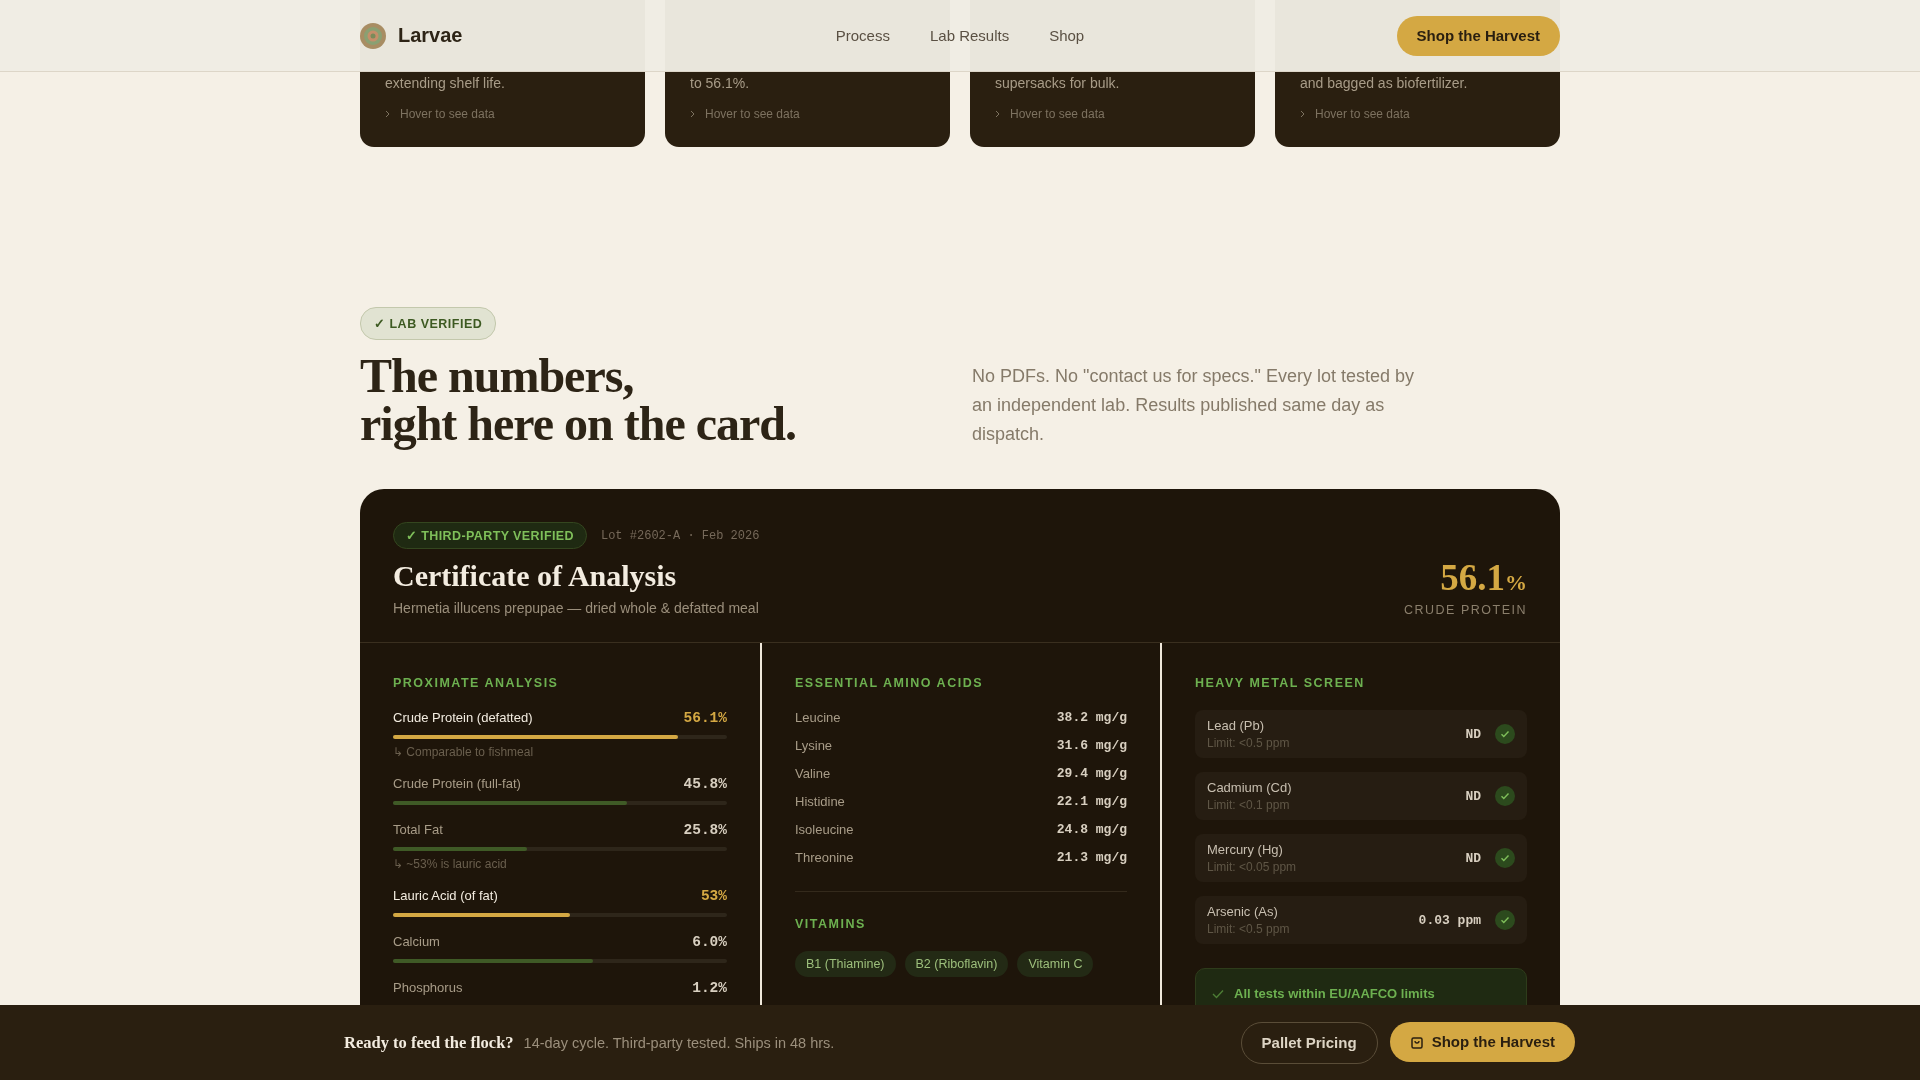 This screenshot has height=1080, width=1920. What do you see at coordinates (1245, 849) in the screenshot?
I see `metal-name: Mercury (Hg)` at bounding box center [1245, 849].